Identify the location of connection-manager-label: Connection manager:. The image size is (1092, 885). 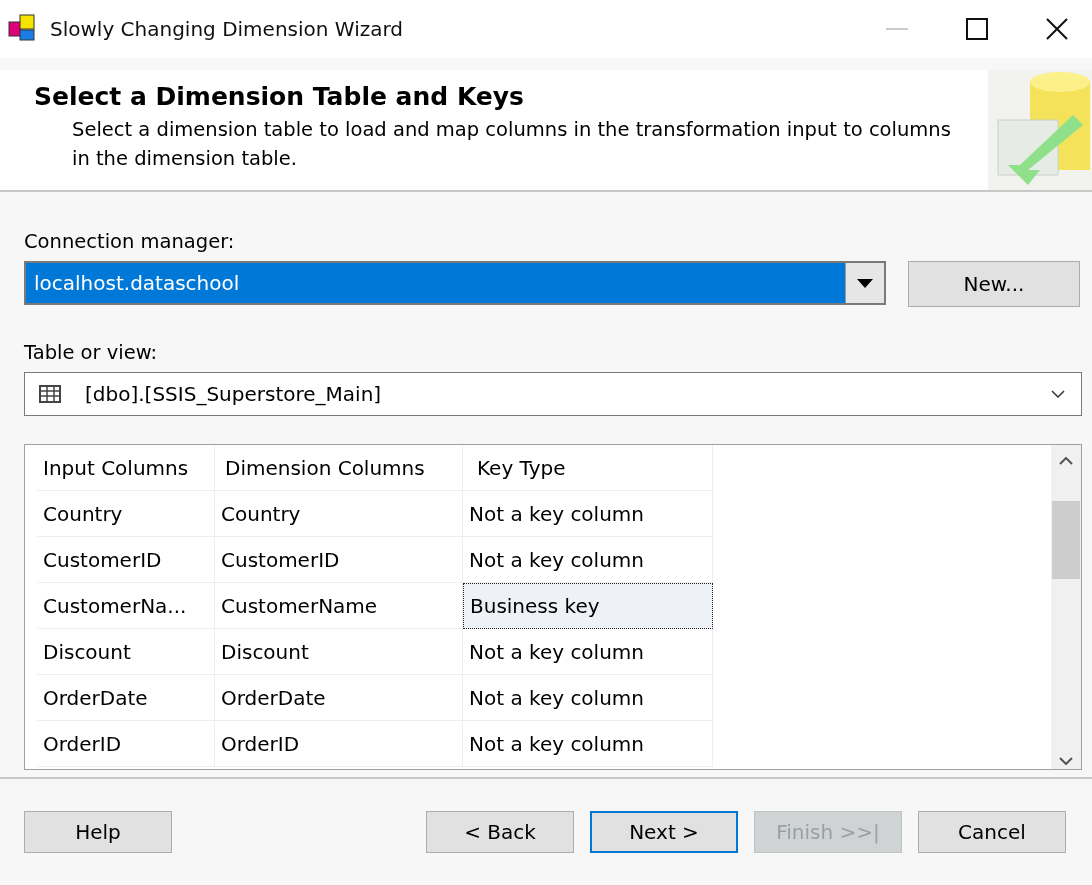
(130, 241).